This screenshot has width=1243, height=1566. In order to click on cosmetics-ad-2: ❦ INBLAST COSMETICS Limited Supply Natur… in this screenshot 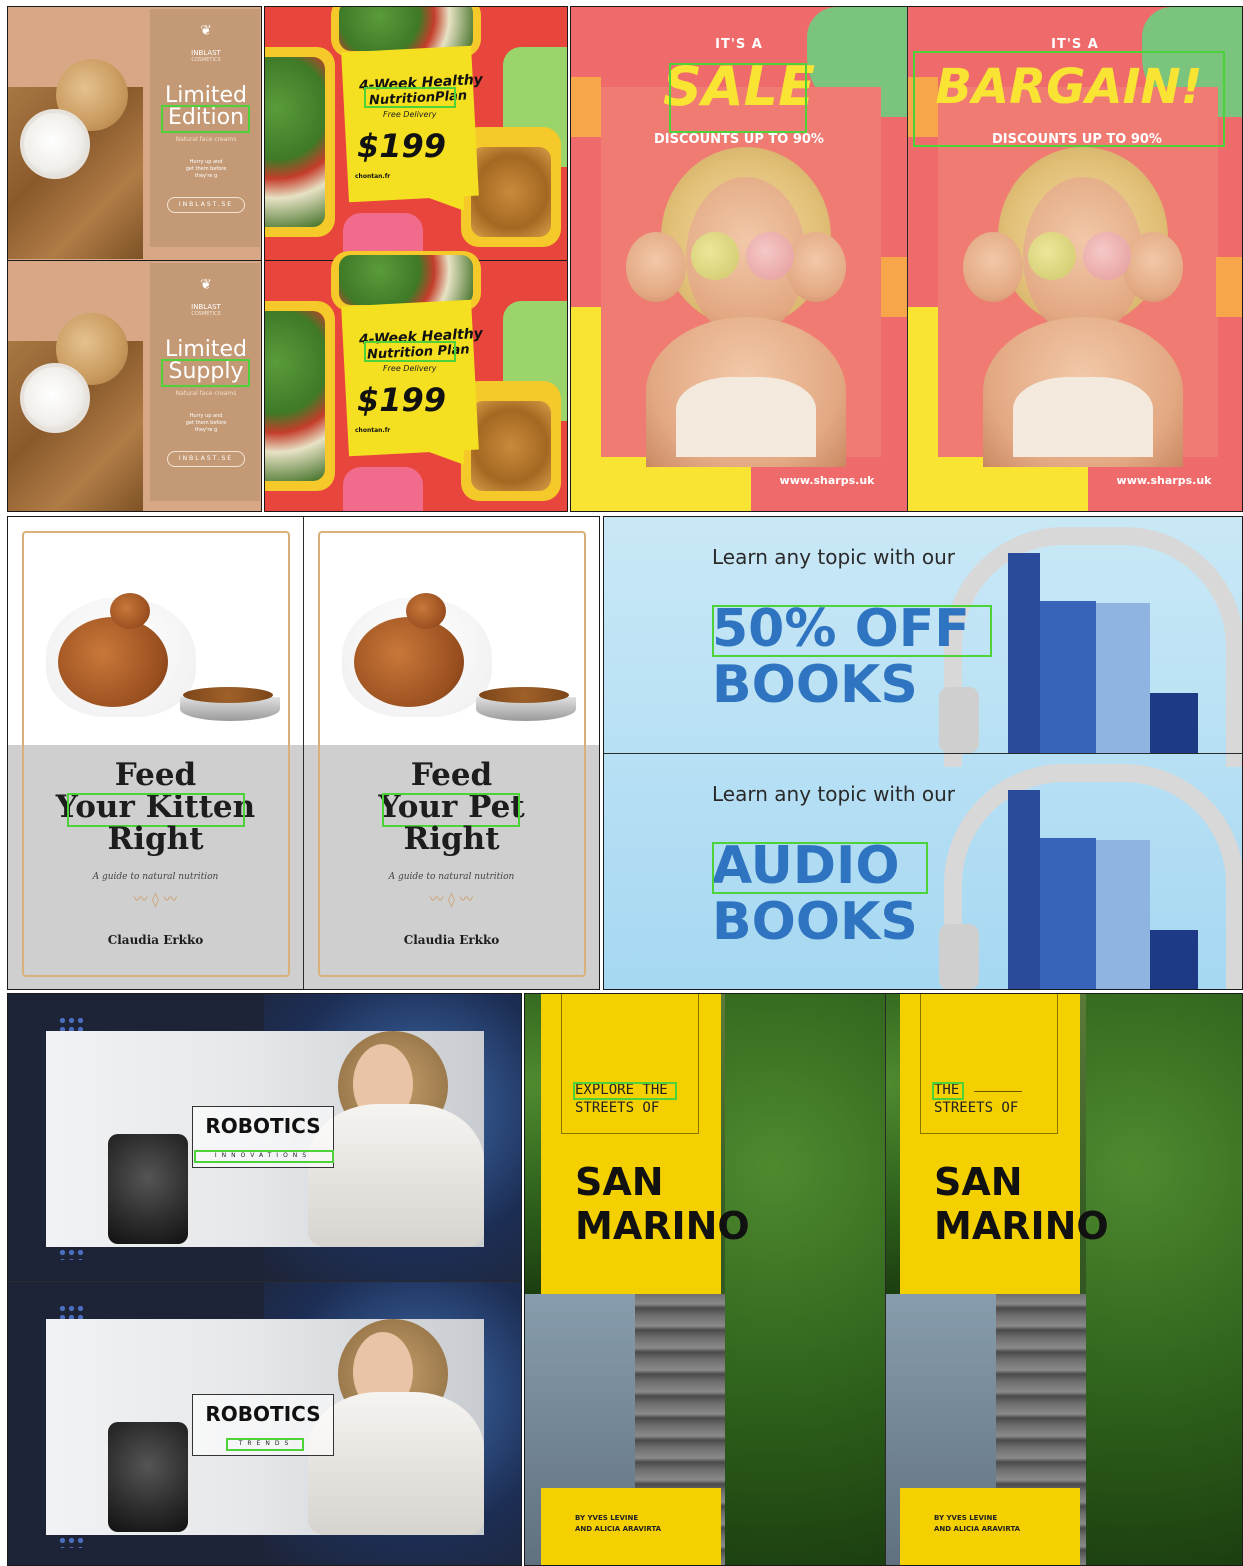, I will do `click(134, 385)`.